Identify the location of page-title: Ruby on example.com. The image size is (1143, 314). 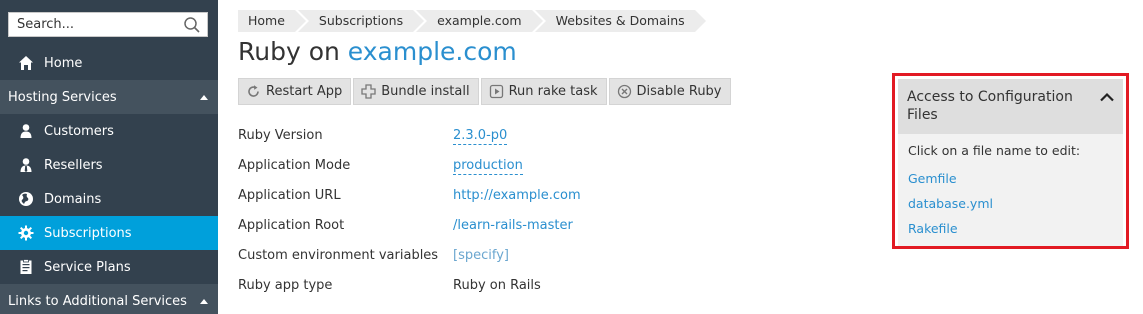
(377, 51).